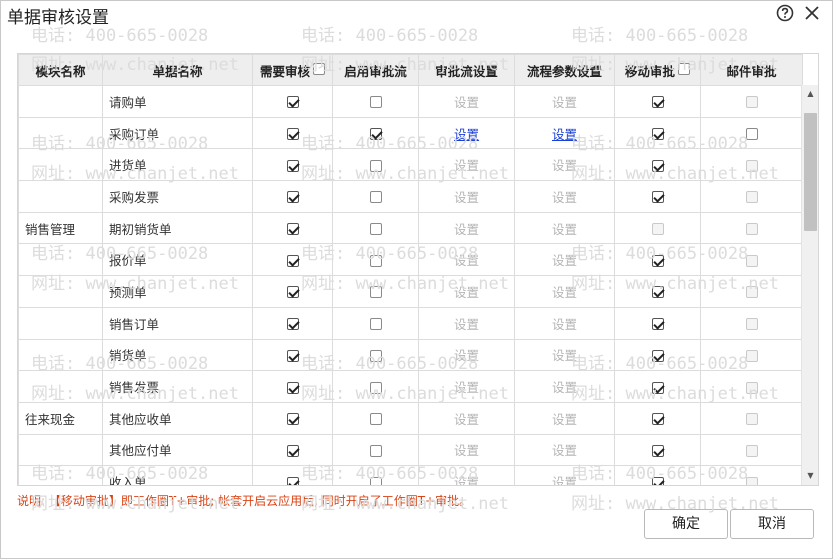 This screenshot has height=559, width=833. I want to click on close-icon, so click(812, 13).